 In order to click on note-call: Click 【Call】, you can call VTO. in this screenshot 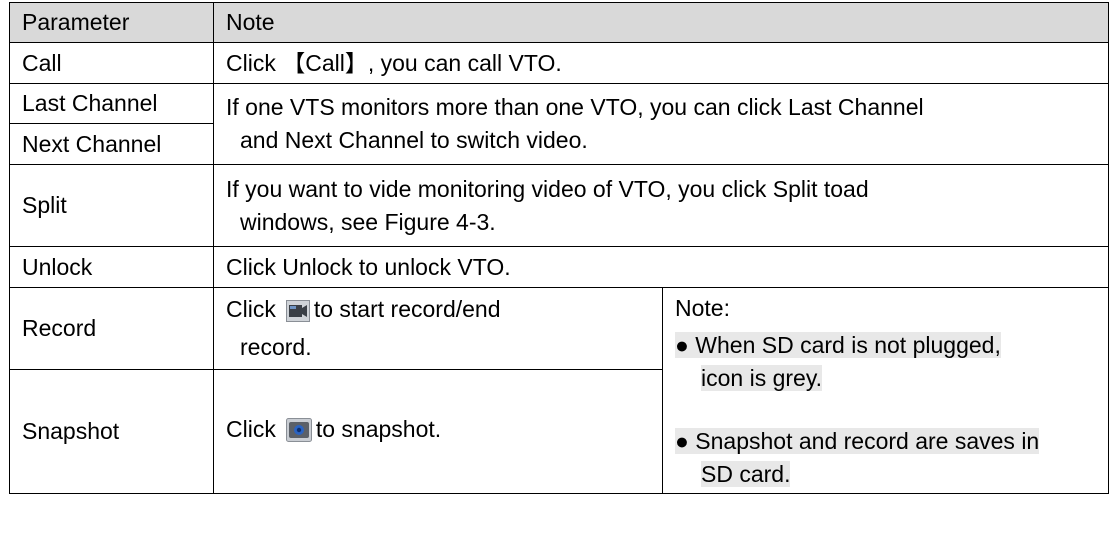, I will do `click(661, 63)`.